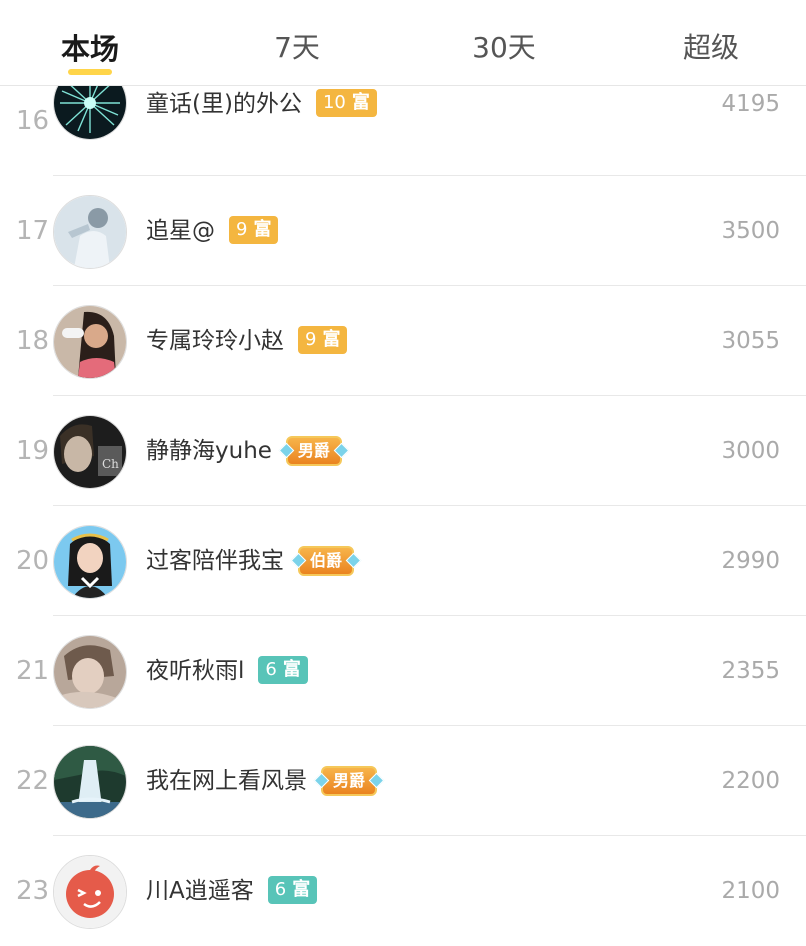 This screenshot has height=946, width=806. I want to click on sepia-portrait-avatar, so click(90, 672).